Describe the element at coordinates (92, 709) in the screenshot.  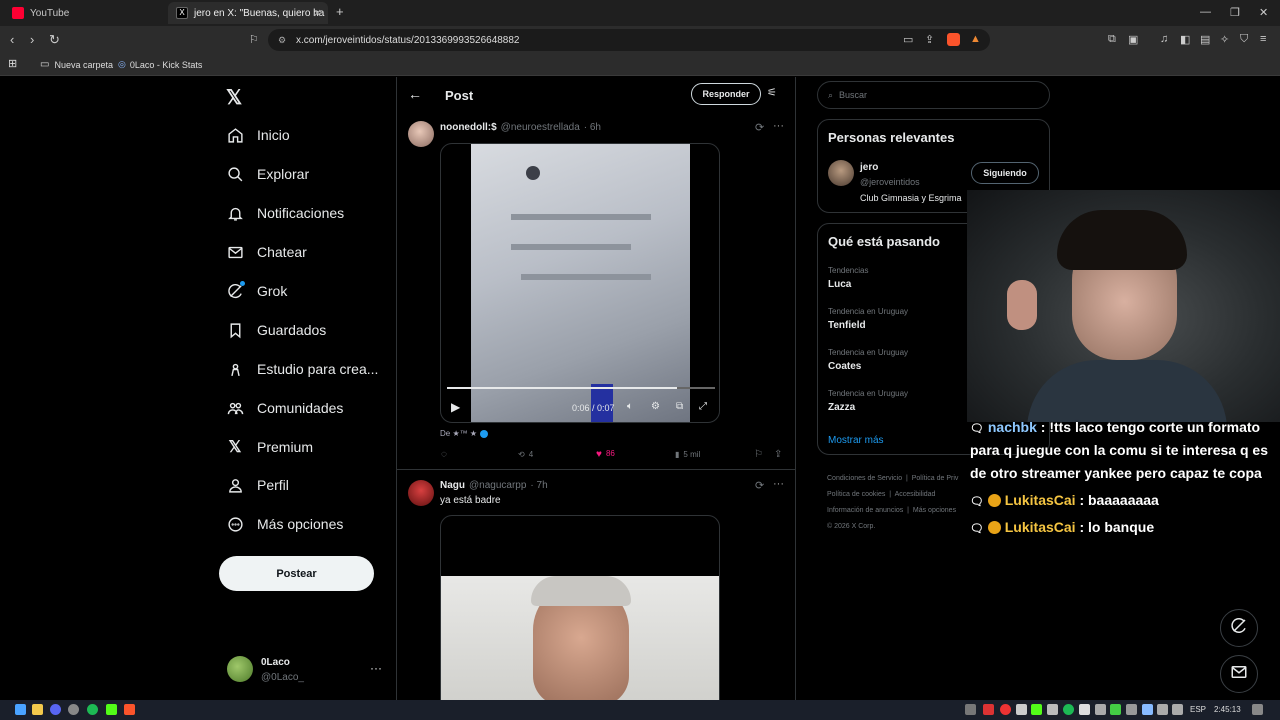
I see `spotify-icon` at that location.